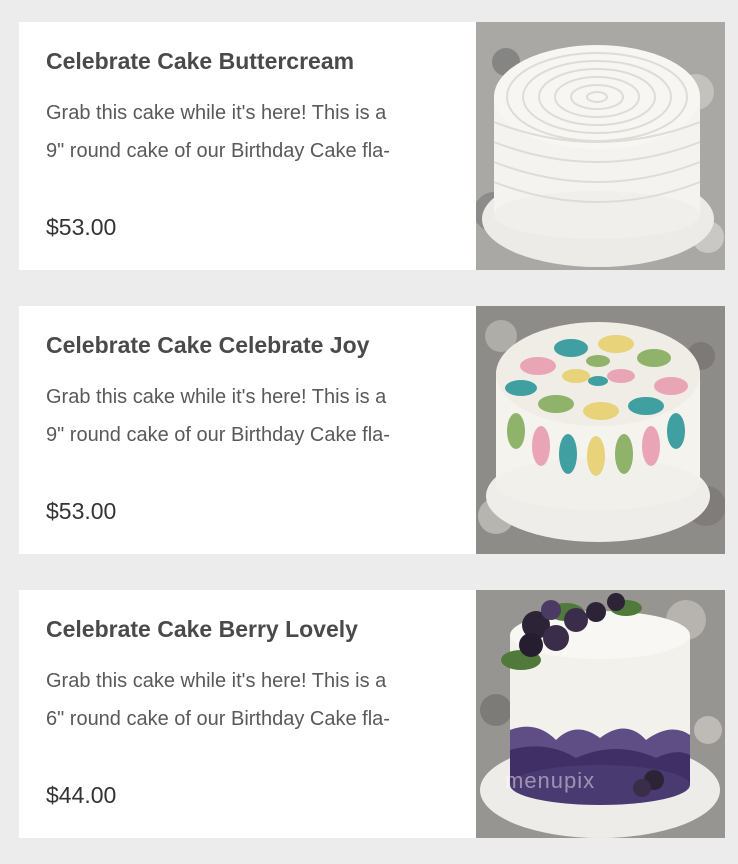  What do you see at coordinates (200, 61) in the screenshot?
I see `product-title: Celebrate Cake Buttercream` at bounding box center [200, 61].